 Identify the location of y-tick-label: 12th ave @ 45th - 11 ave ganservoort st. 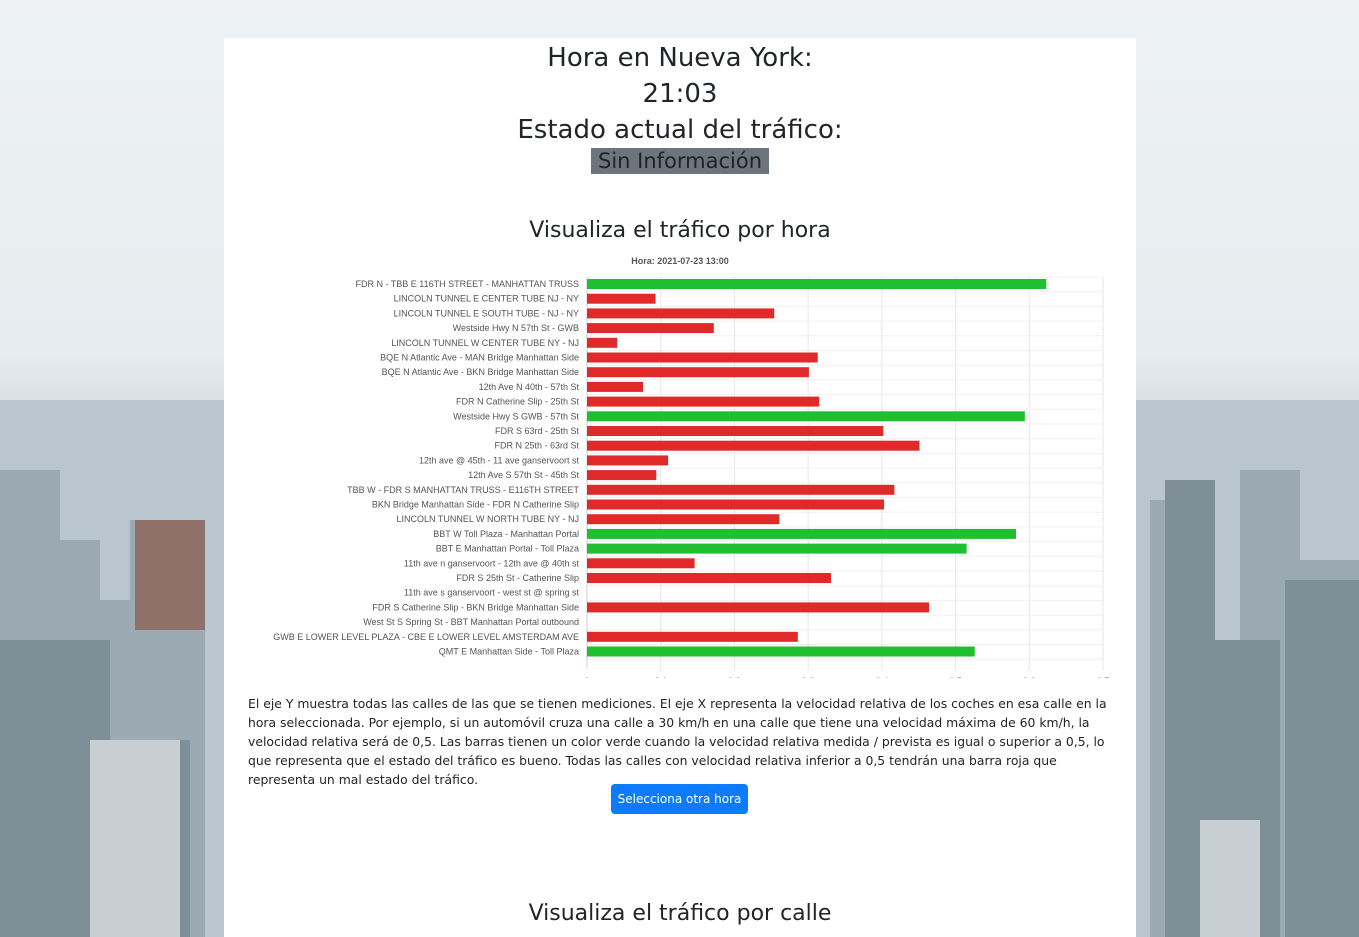
(499, 460).